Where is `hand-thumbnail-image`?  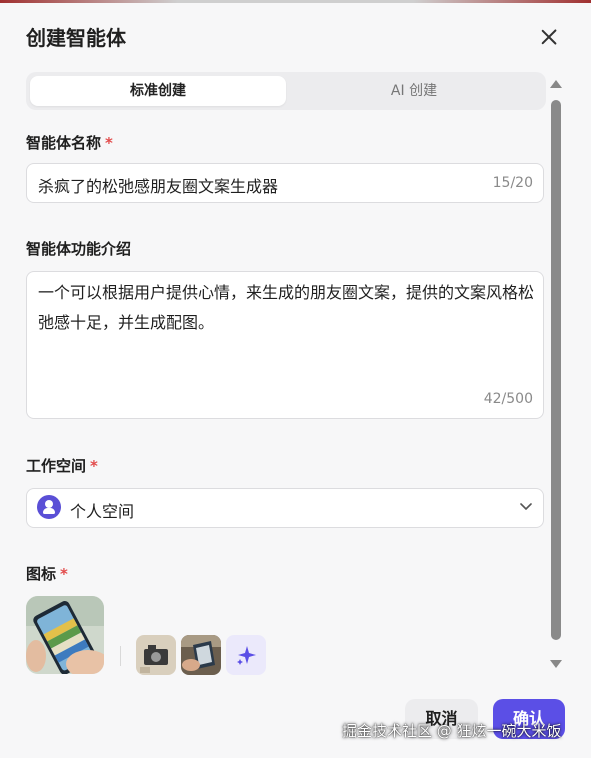
hand-thumbnail-image is located at coordinates (201, 655).